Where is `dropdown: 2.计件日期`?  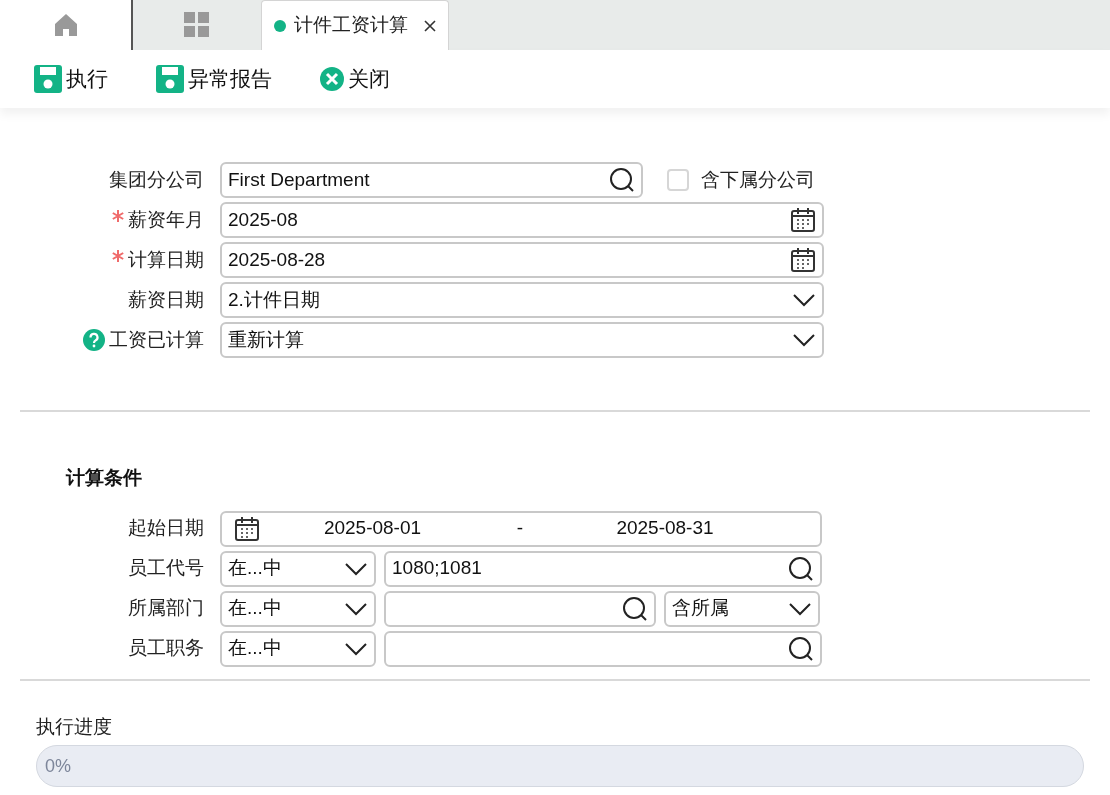 dropdown: 2.计件日期 is located at coordinates (522, 300).